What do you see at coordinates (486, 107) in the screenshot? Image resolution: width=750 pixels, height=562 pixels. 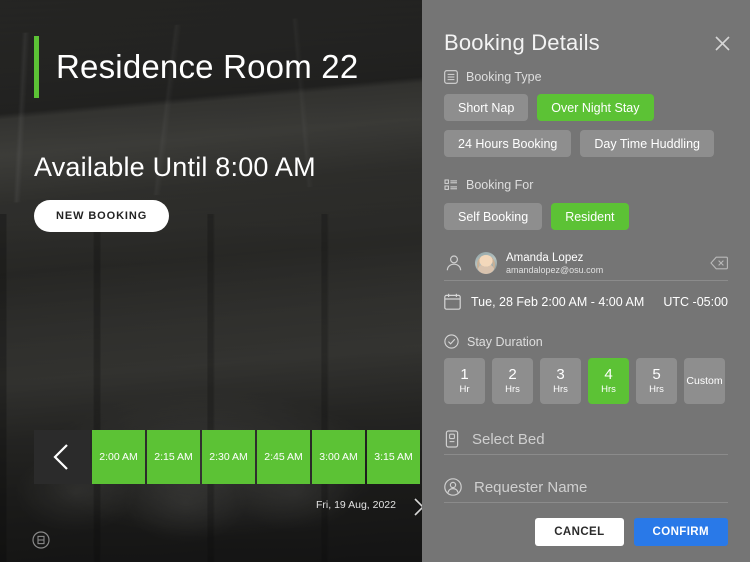 I see `booking-type-option-short-nap: Short Nap` at bounding box center [486, 107].